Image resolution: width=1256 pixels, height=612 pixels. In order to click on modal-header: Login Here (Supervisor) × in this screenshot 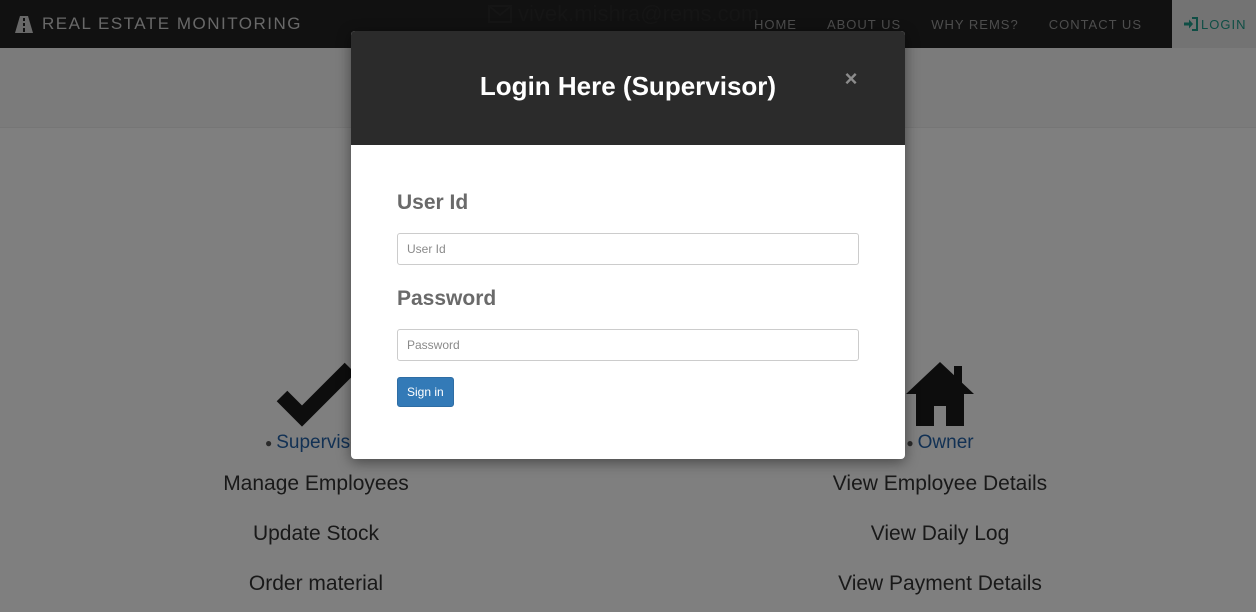, I will do `click(628, 88)`.